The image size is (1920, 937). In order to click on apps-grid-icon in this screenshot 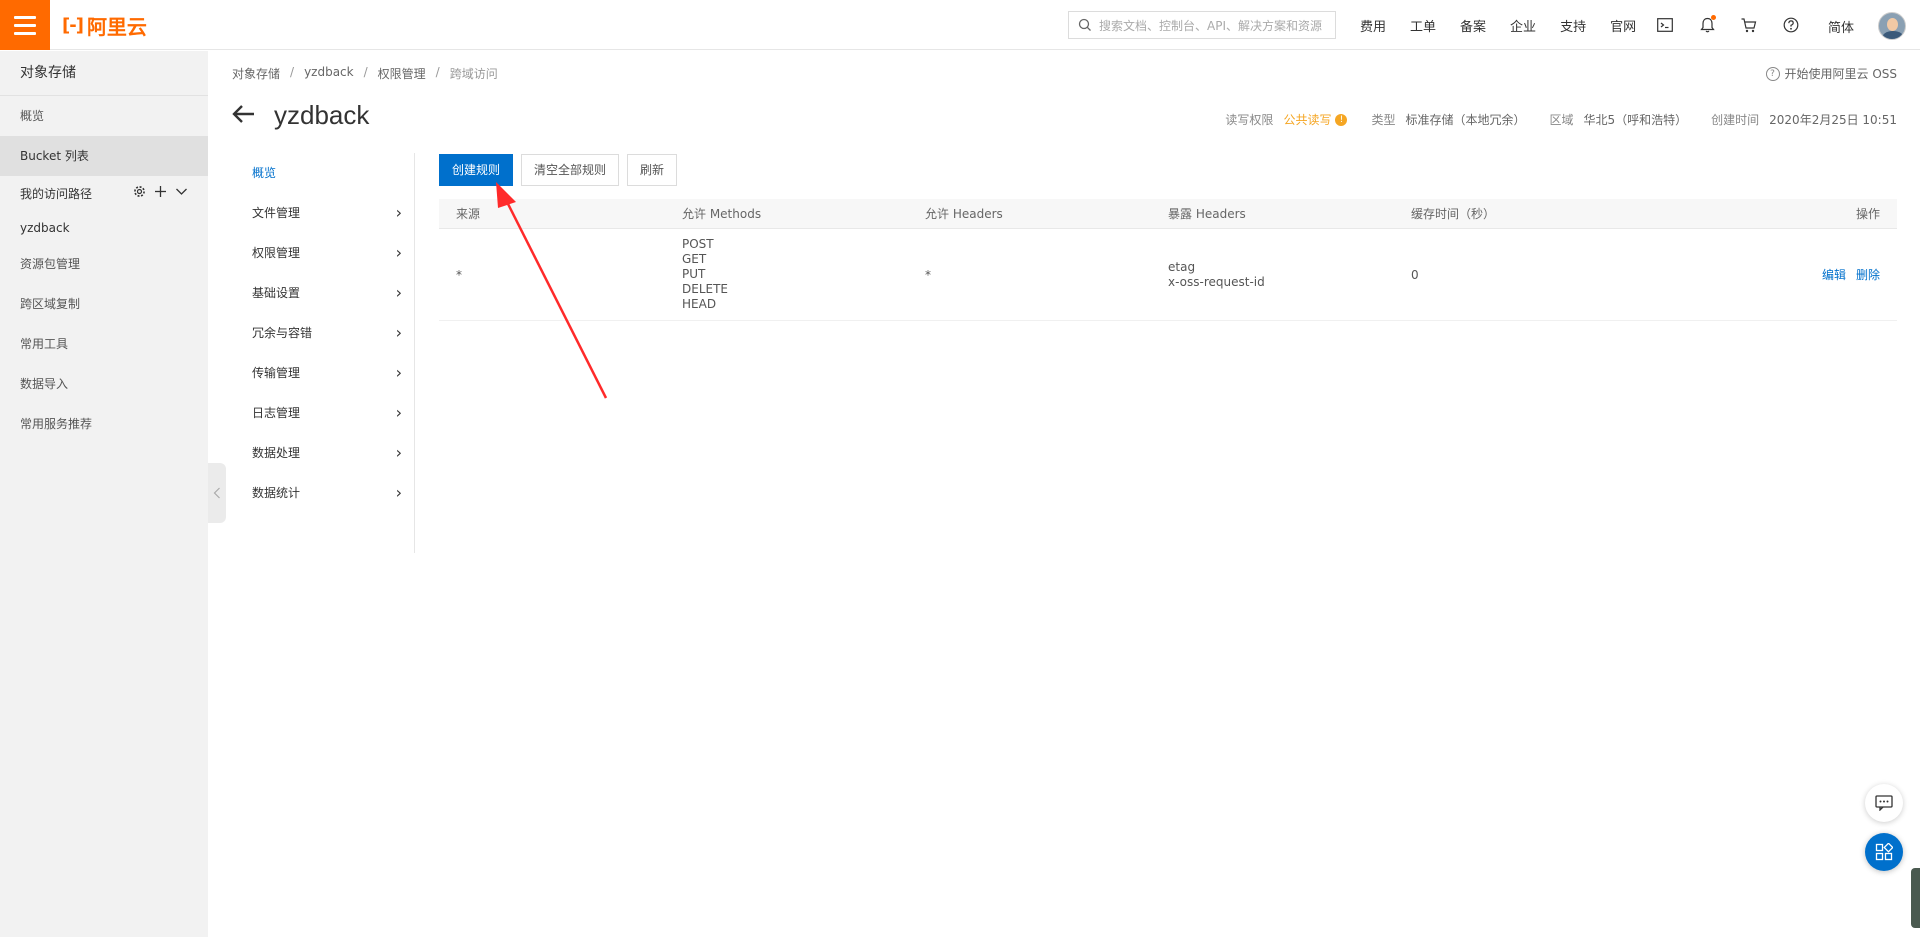, I will do `click(1884, 852)`.